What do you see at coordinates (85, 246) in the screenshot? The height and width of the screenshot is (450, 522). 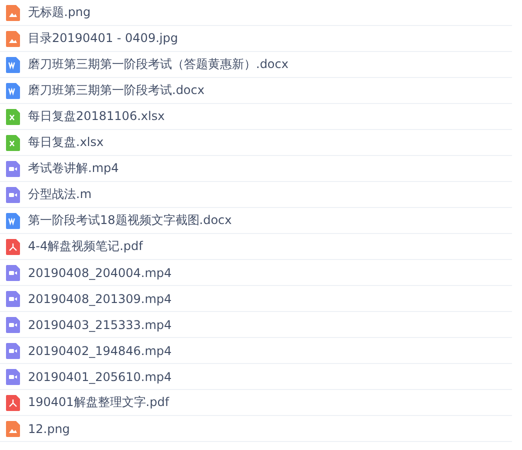 I see `file-name: 4-4解盘视频笔记.pdf` at bounding box center [85, 246].